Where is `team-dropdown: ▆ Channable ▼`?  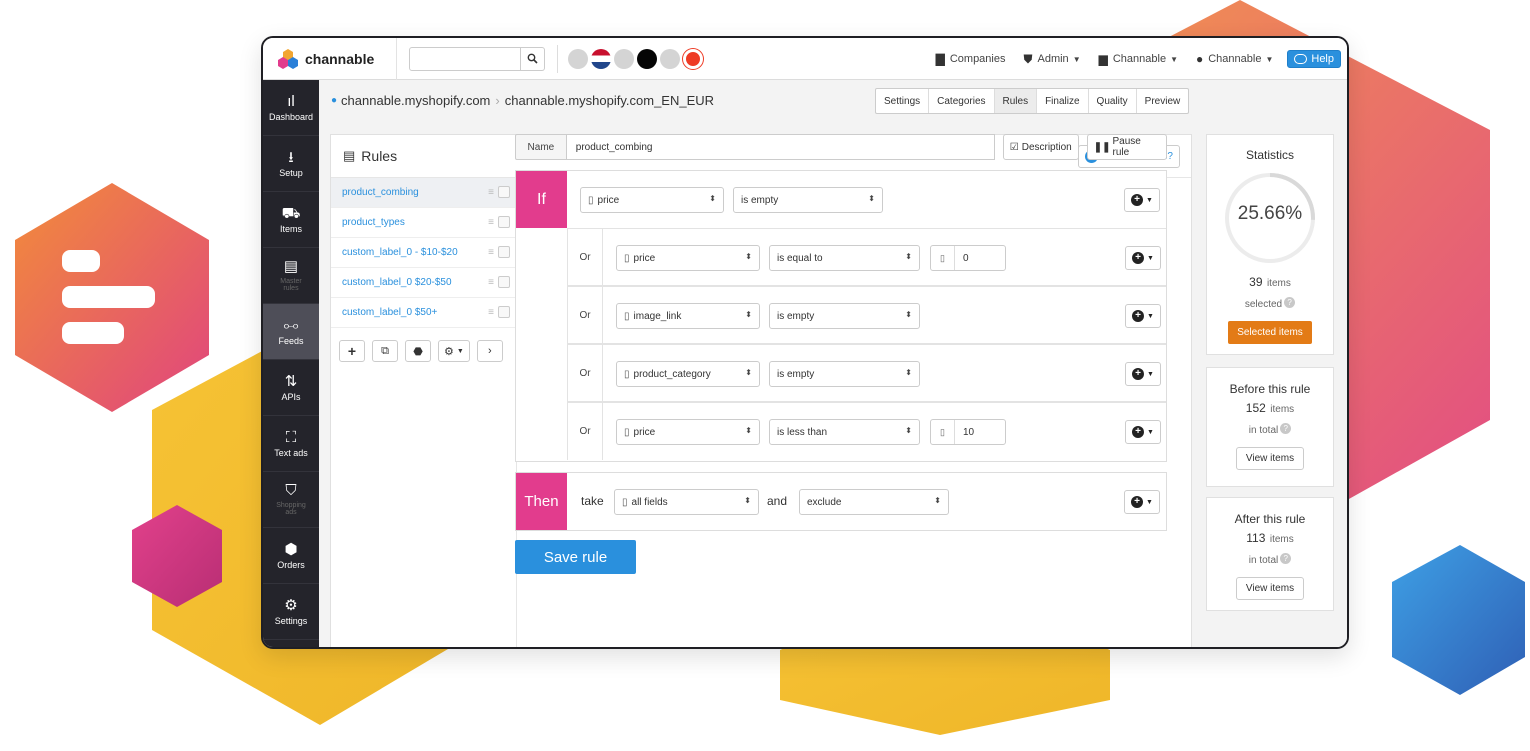
team-dropdown: ▆ Channable ▼ is located at coordinates (1138, 59).